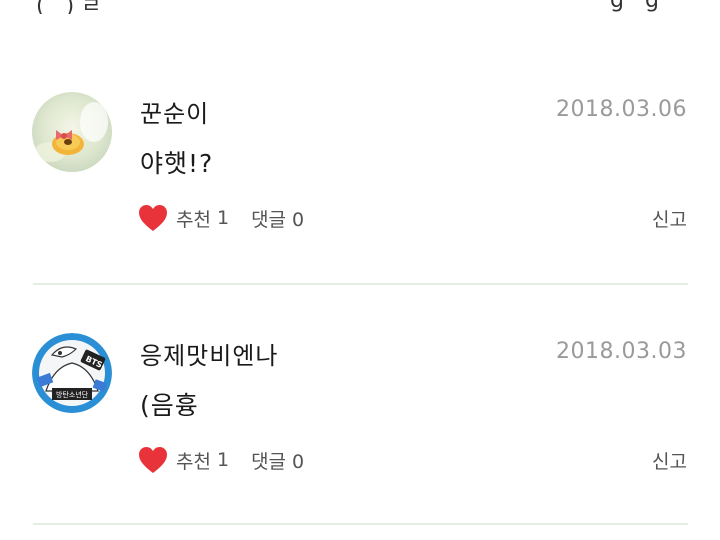 The width and height of the screenshot is (720, 540). Describe the element at coordinates (153, 460) in the screenshot. I see `heart-icon` at that location.